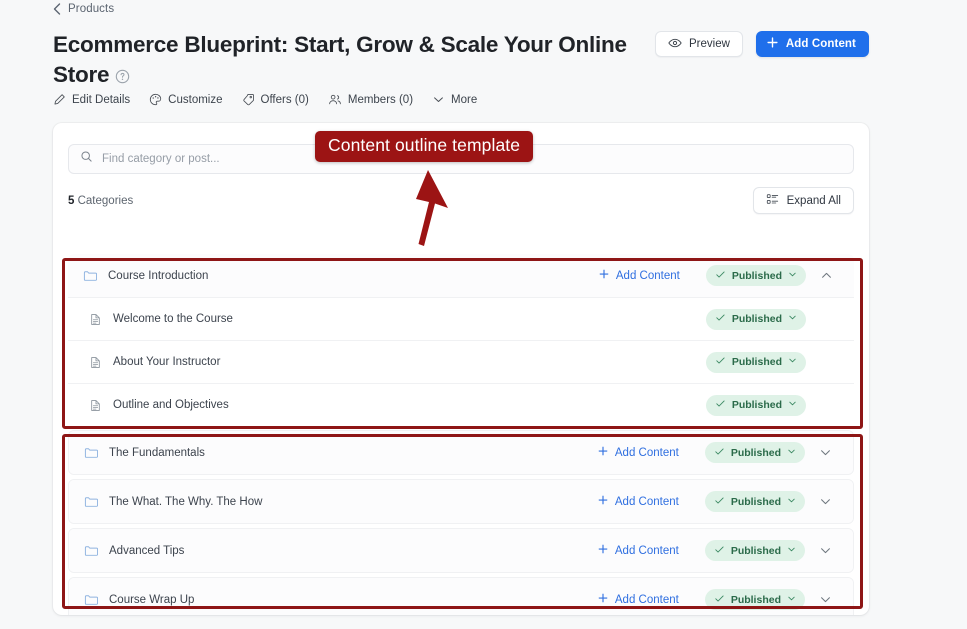 The height and width of the screenshot is (629, 967). I want to click on expand-all-button: Expand All, so click(803, 200).